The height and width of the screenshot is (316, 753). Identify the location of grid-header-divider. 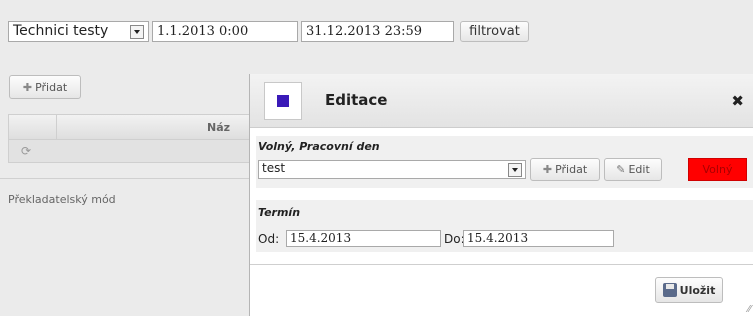
(56, 127).